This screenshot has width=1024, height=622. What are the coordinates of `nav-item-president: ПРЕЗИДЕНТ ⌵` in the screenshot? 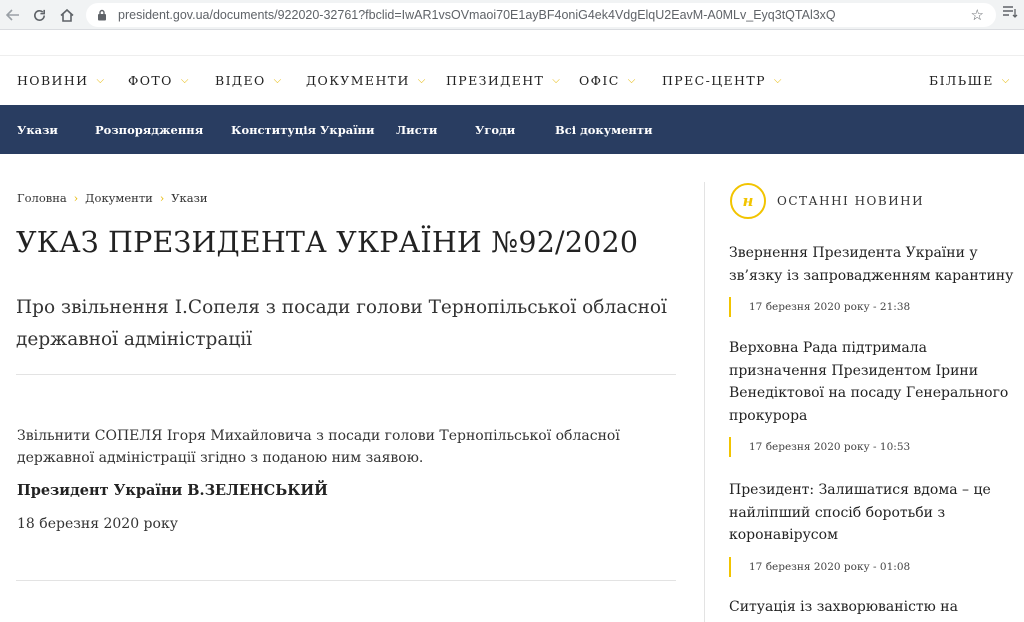 It's located at (503, 80).